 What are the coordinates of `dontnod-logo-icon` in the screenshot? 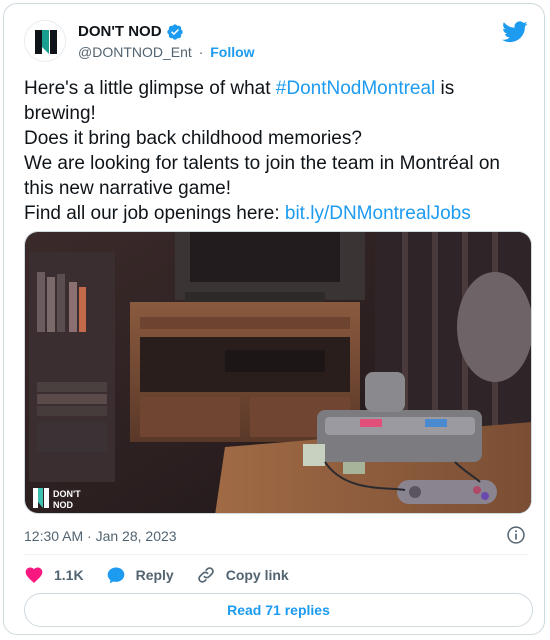 It's located at (45, 41).